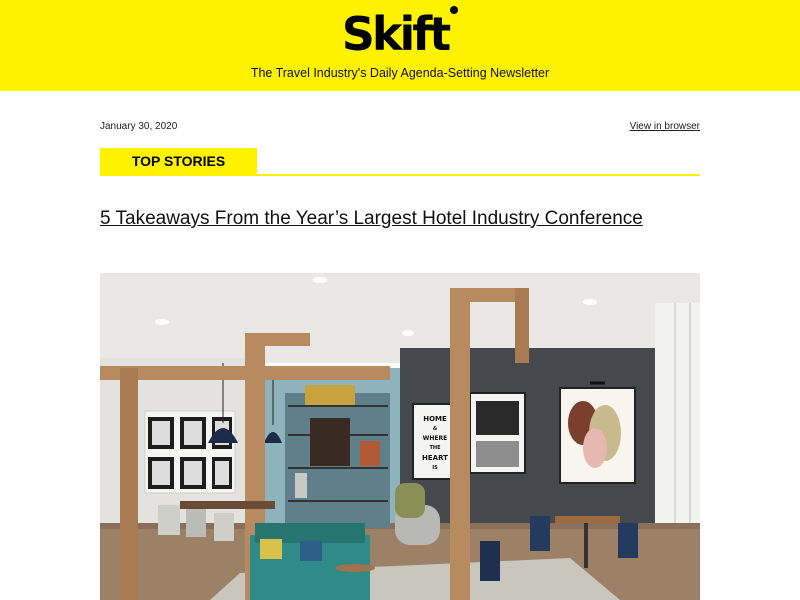 This screenshot has width=800, height=600. What do you see at coordinates (139, 126) in the screenshot?
I see `issue-date: January 30, 2020` at bounding box center [139, 126].